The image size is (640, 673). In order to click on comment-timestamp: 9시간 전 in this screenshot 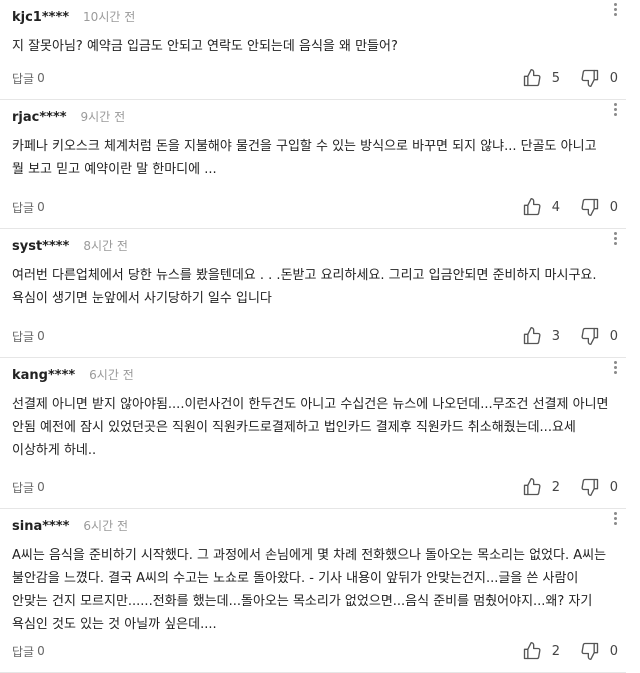, I will do `click(103, 117)`.